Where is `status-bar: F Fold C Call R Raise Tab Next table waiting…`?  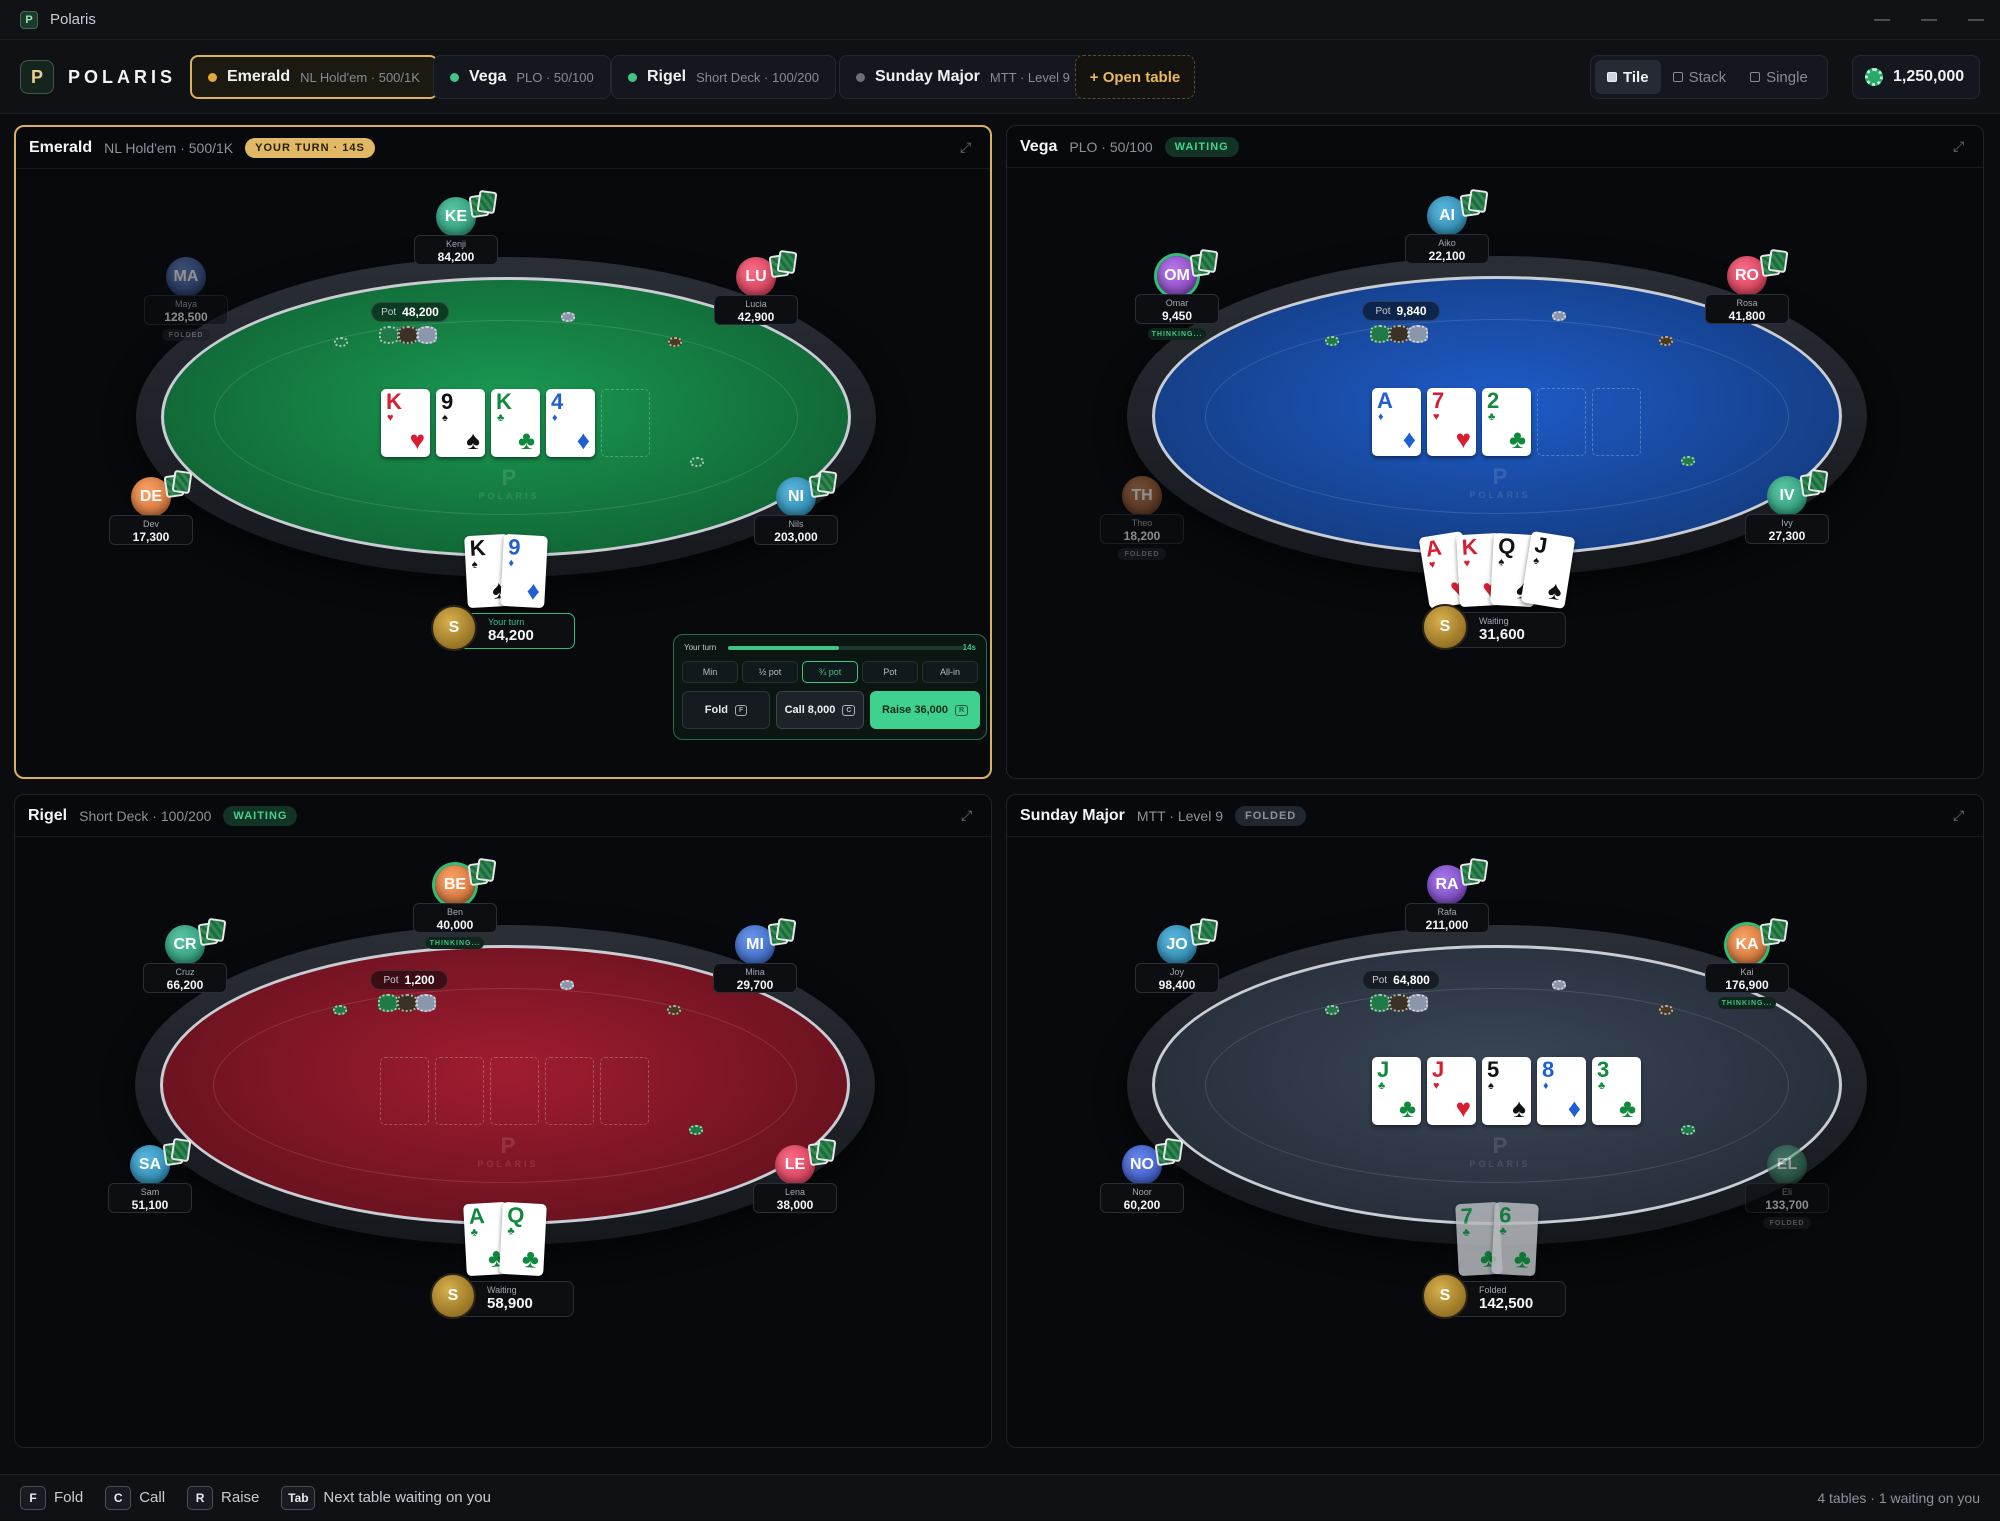
status-bar: F Fold C Call R Raise Tab Next table waiting… is located at coordinates (1000, 1497).